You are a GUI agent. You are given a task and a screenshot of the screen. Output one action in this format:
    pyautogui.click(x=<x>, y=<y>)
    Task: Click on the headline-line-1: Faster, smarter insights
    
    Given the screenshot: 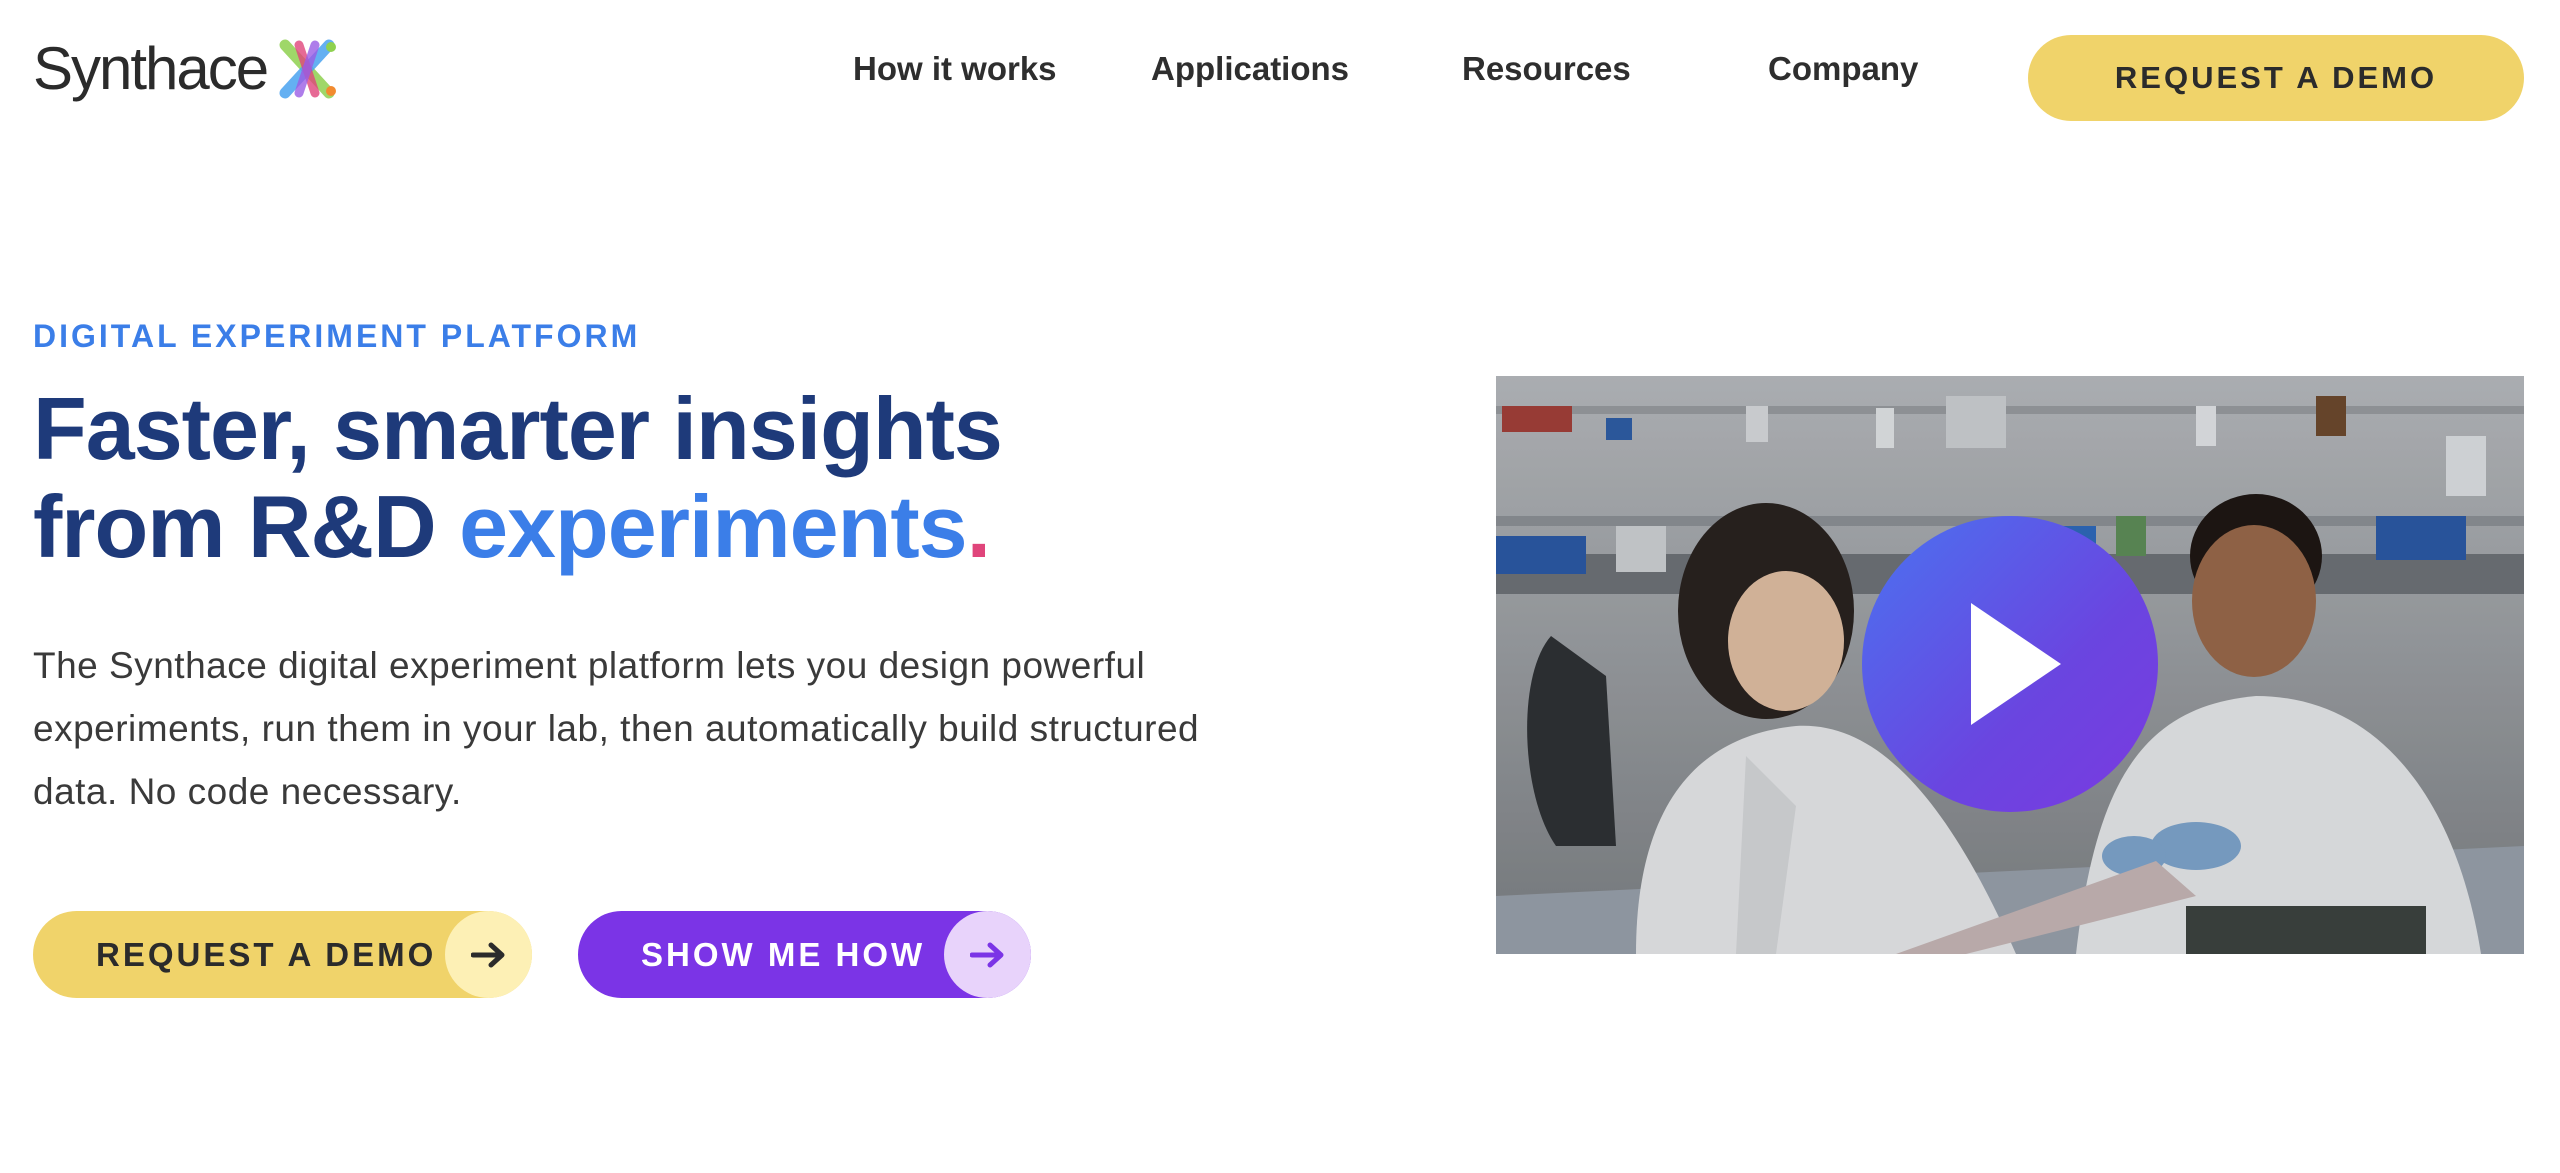 What is the action you would take?
    pyautogui.click(x=518, y=428)
    